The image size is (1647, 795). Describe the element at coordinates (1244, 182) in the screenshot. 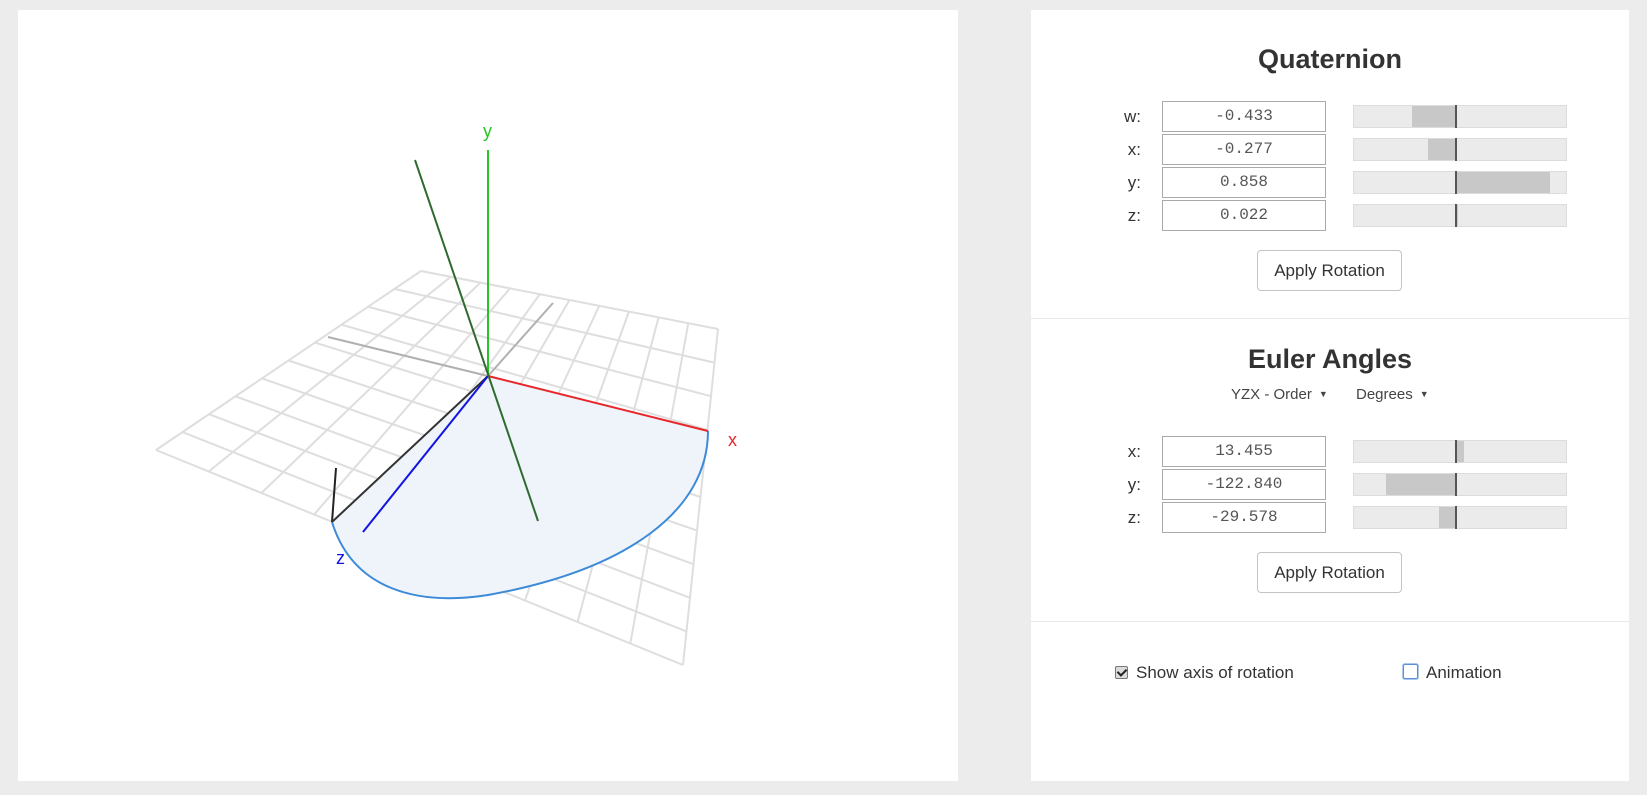

I see `quaternion-input: 0.858` at that location.